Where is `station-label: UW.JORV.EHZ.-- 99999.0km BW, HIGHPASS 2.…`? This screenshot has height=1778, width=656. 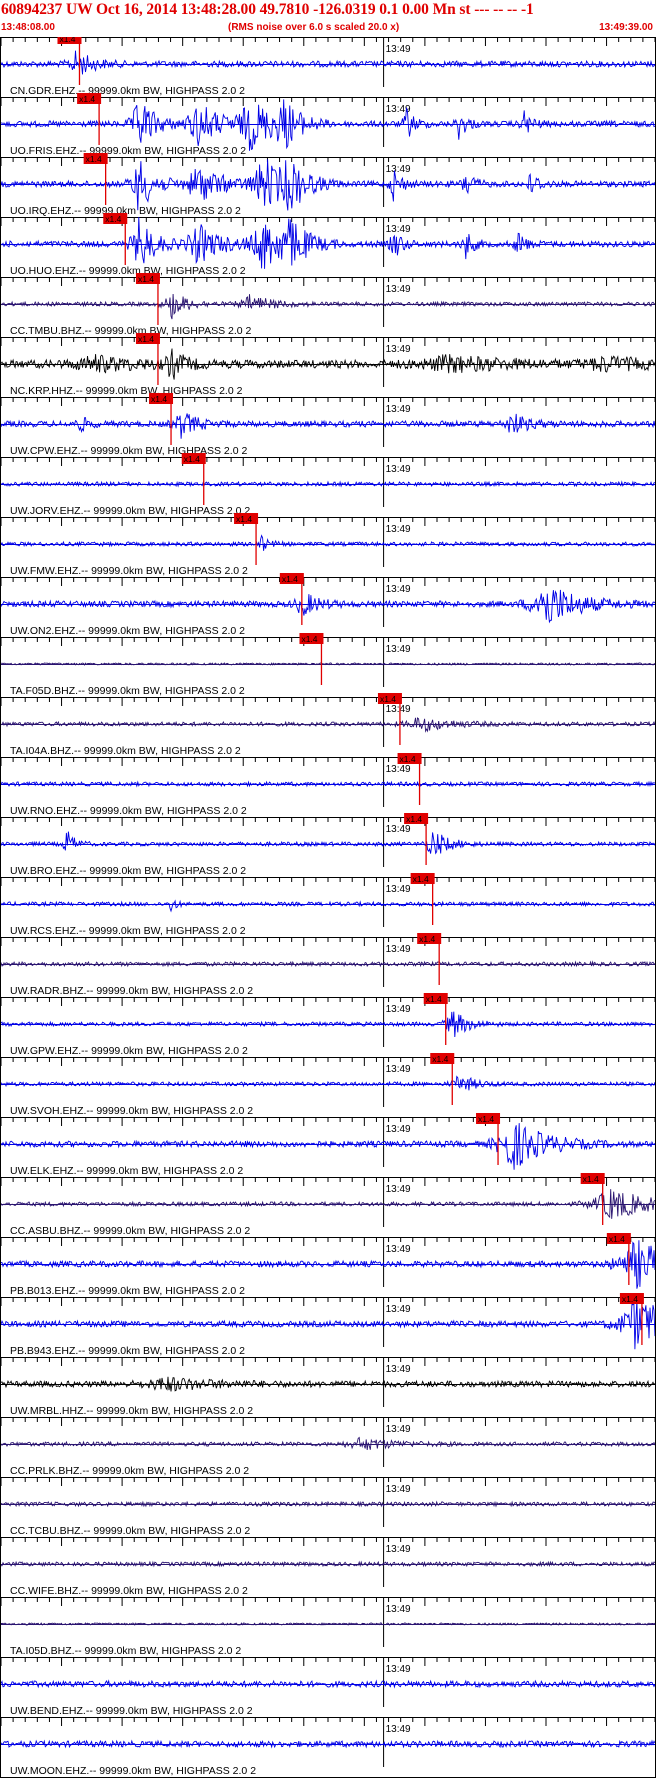 station-label: UW.JORV.EHZ.-- 99999.0km BW, HIGHPASS 2.… is located at coordinates (130, 511).